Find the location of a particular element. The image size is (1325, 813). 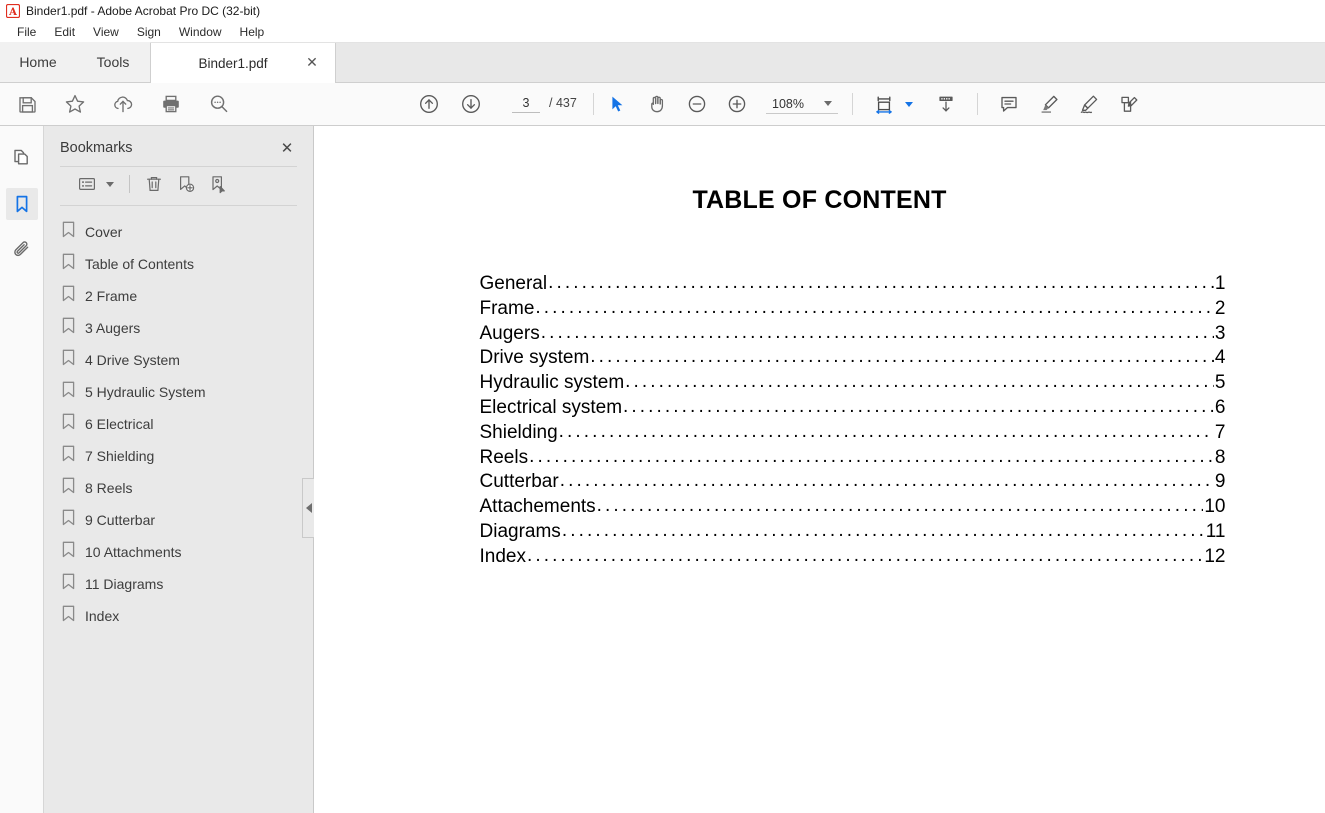

panel-collapse-handle is located at coordinates (308, 508).